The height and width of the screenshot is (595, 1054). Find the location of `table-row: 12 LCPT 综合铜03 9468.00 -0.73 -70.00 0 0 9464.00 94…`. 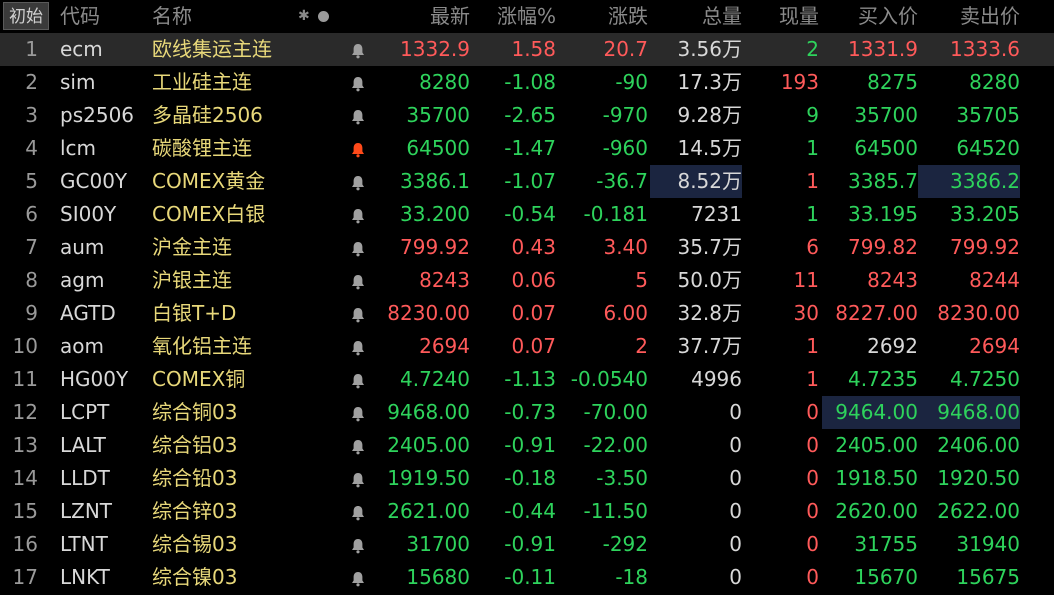

table-row: 12 LCPT 综合铜03 9468.00 -0.73 -70.00 0 0 9464.00 94… is located at coordinates (527, 412).